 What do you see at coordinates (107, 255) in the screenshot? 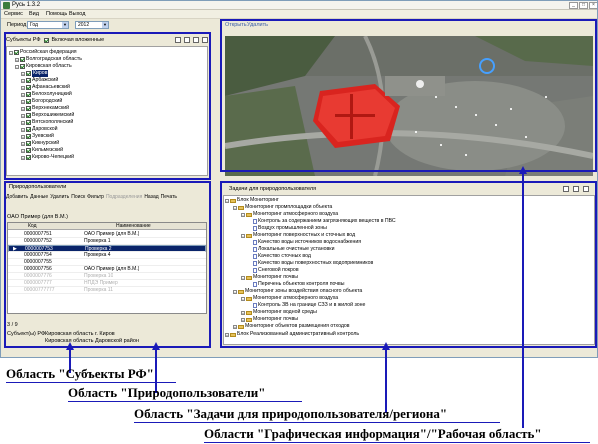
I see `table-row: 0000007754 Проверка 4` at bounding box center [107, 255].